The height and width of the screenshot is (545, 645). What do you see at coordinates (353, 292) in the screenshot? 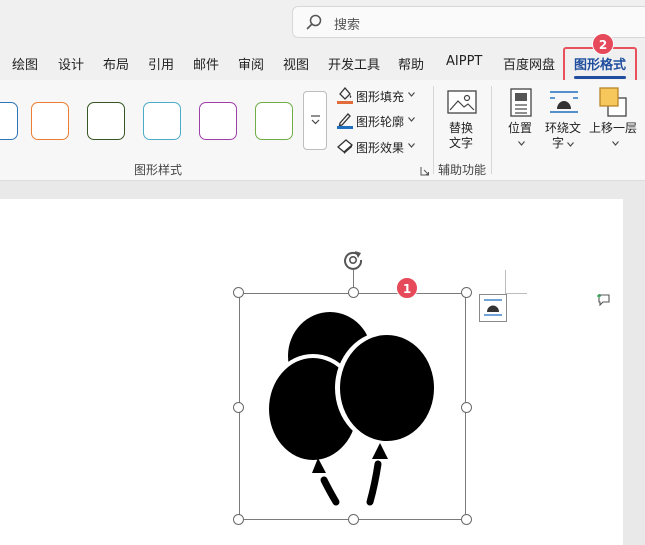
I see `resize-handle-top` at bounding box center [353, 292].